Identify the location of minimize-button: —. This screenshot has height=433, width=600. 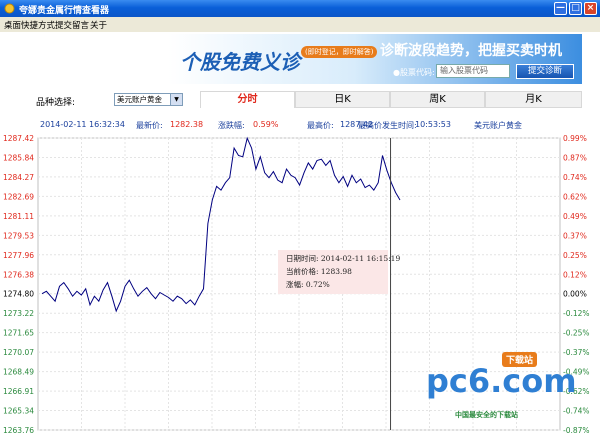
(560, 8).